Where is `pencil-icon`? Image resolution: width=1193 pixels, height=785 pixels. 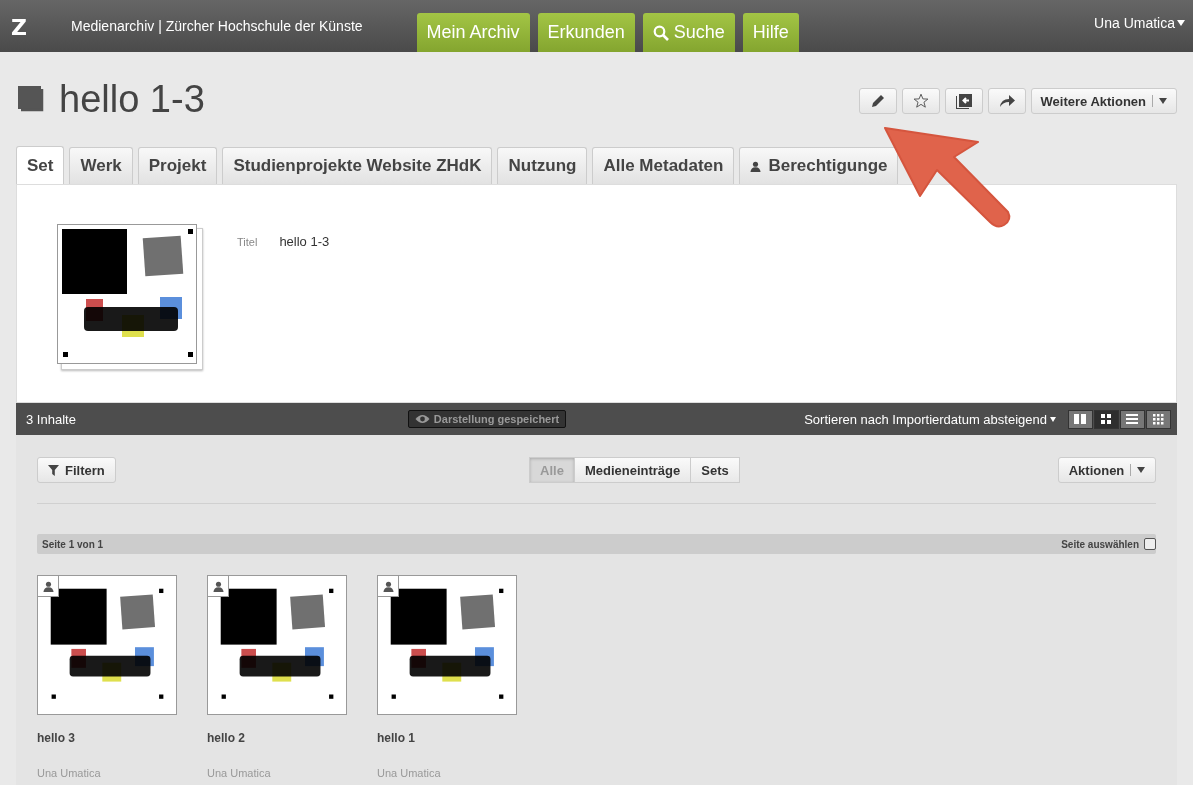
pencil-icon is located at coordinates (877, 101).